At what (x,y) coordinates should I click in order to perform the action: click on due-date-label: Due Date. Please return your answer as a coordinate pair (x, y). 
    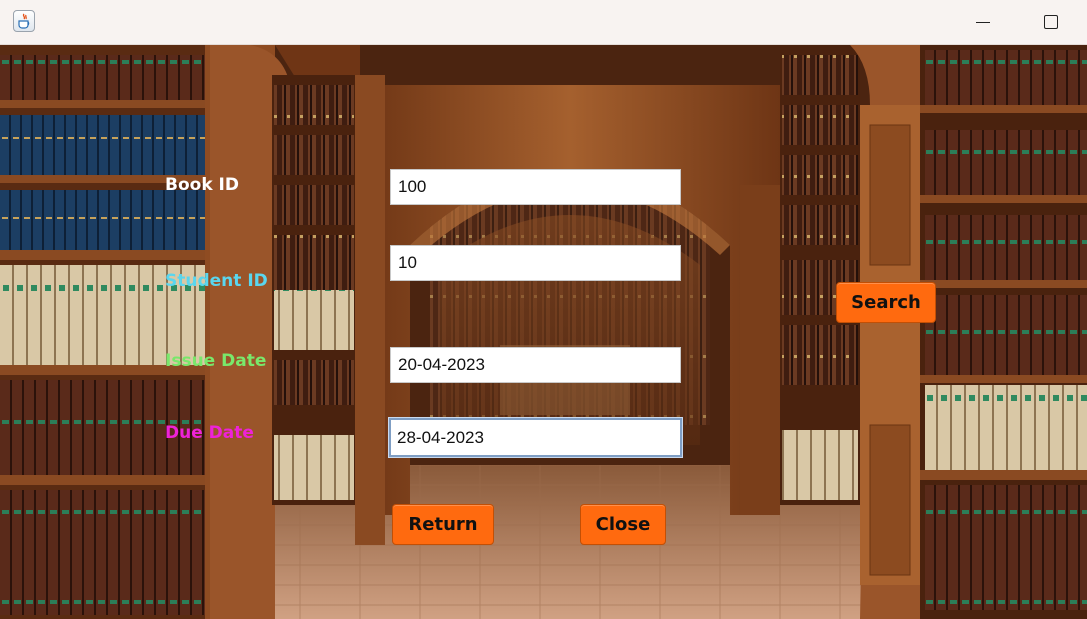
    Looking at the image, I should click on (209, 433).